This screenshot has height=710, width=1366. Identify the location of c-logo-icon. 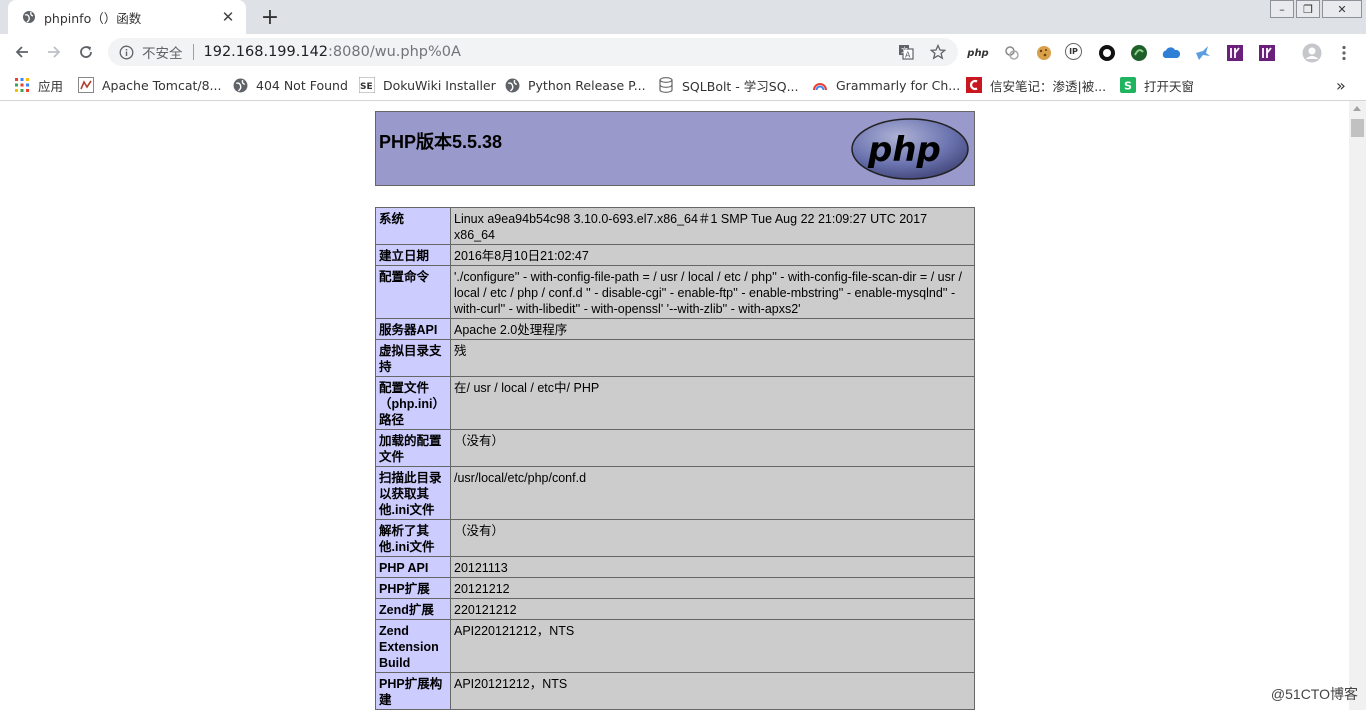
(974, 85).